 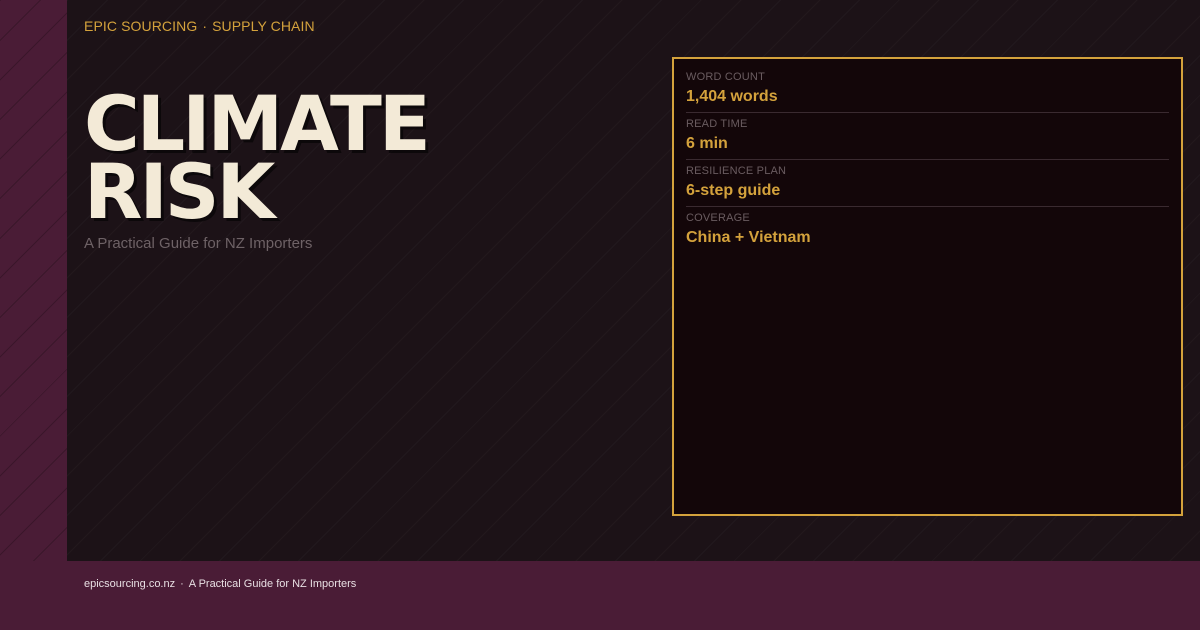 What do you see at coordinates (732, 96) in the screenshot?
I see `stat-value: 1,404 words` at bounding box center [732, 96].